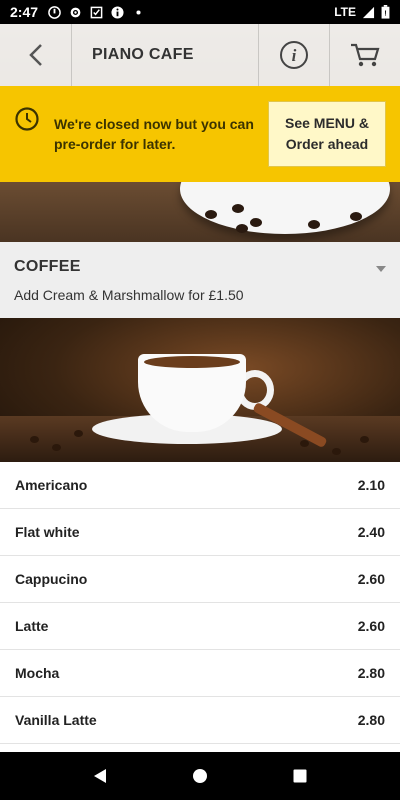 The height and width of the screenshot is (800, 400). What do you see at coordinates (37, 673) in the screenshot?
I see `item-name: Mocha` at bounding box center [37, 673].